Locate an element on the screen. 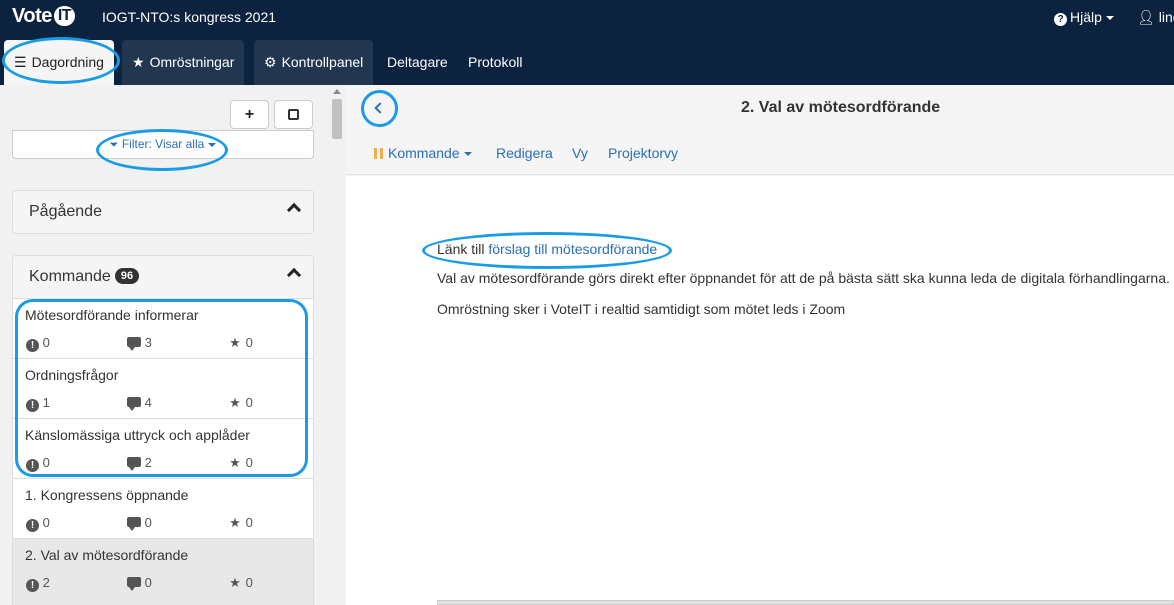 The width and height of the screenshot is (1174, 605). link-prefix: Länk till is located at coordinates (463, 249).